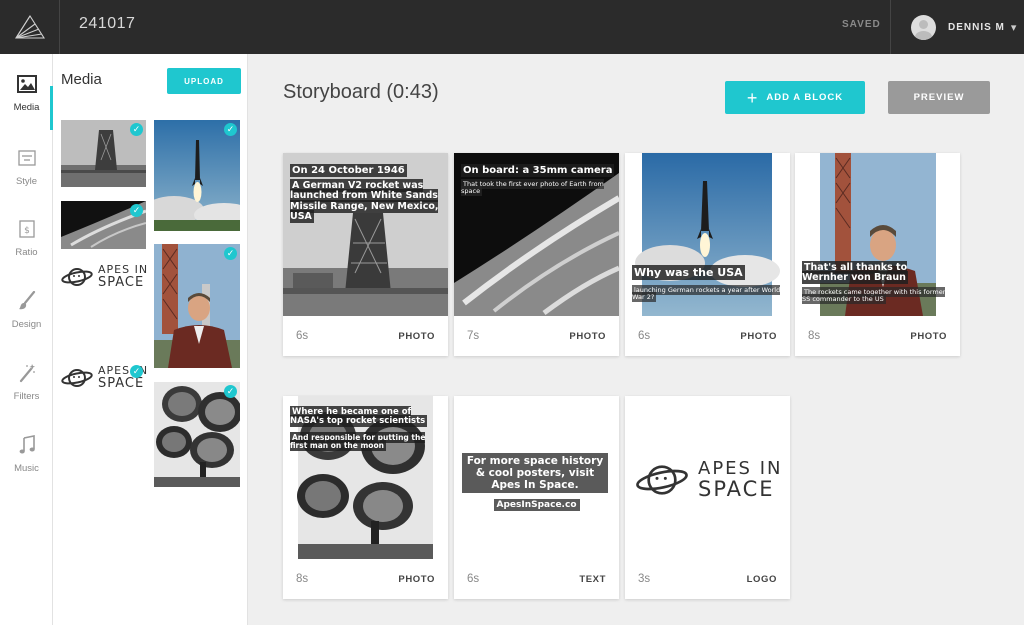 The height and width of the screenshot is (625, 1024). Describe the element at coordinates (752, 97) in the screenshot. I see `plus-icon: +` at that location.